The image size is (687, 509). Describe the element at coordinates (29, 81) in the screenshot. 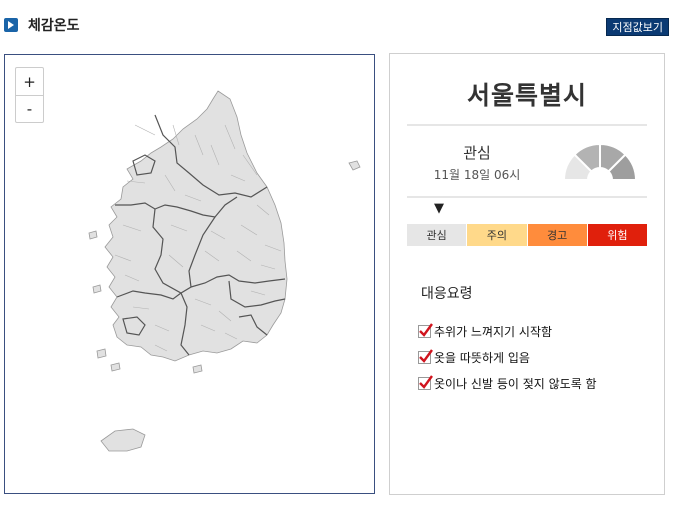

I see `zoom-in-button: +` at that location.